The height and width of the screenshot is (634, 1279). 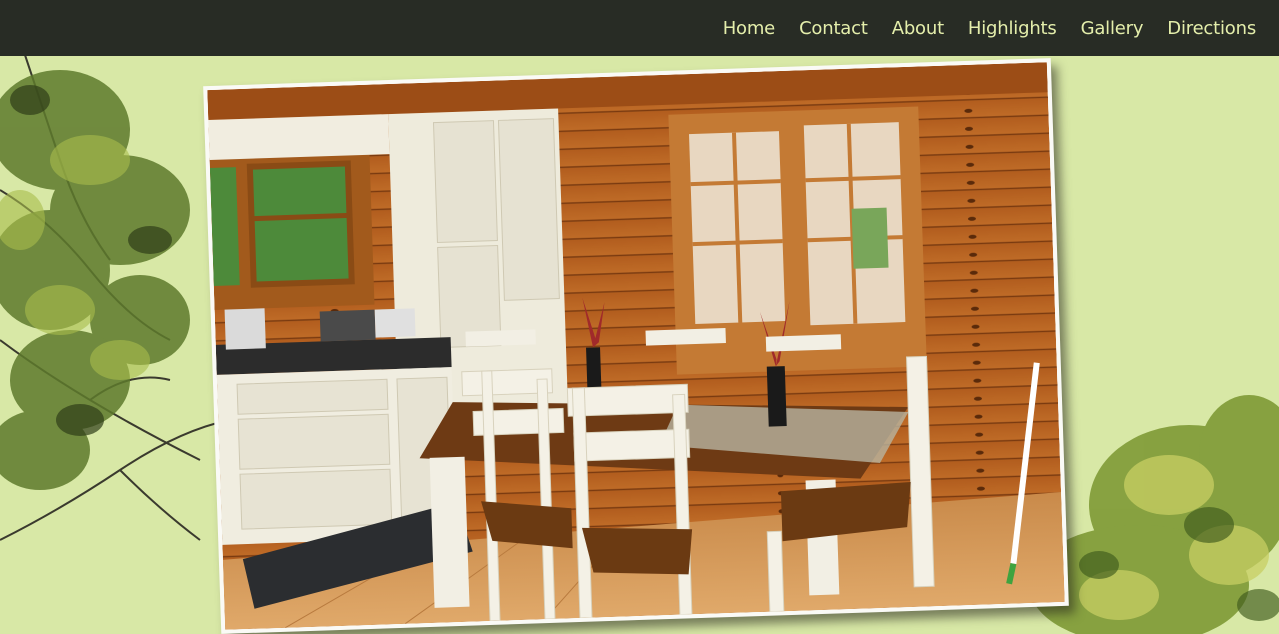 What do you see at coordinates (1012, 28) in the screenshot?
I see `nav-highlights-link: Highlights` at bounding box center [1012, 28].